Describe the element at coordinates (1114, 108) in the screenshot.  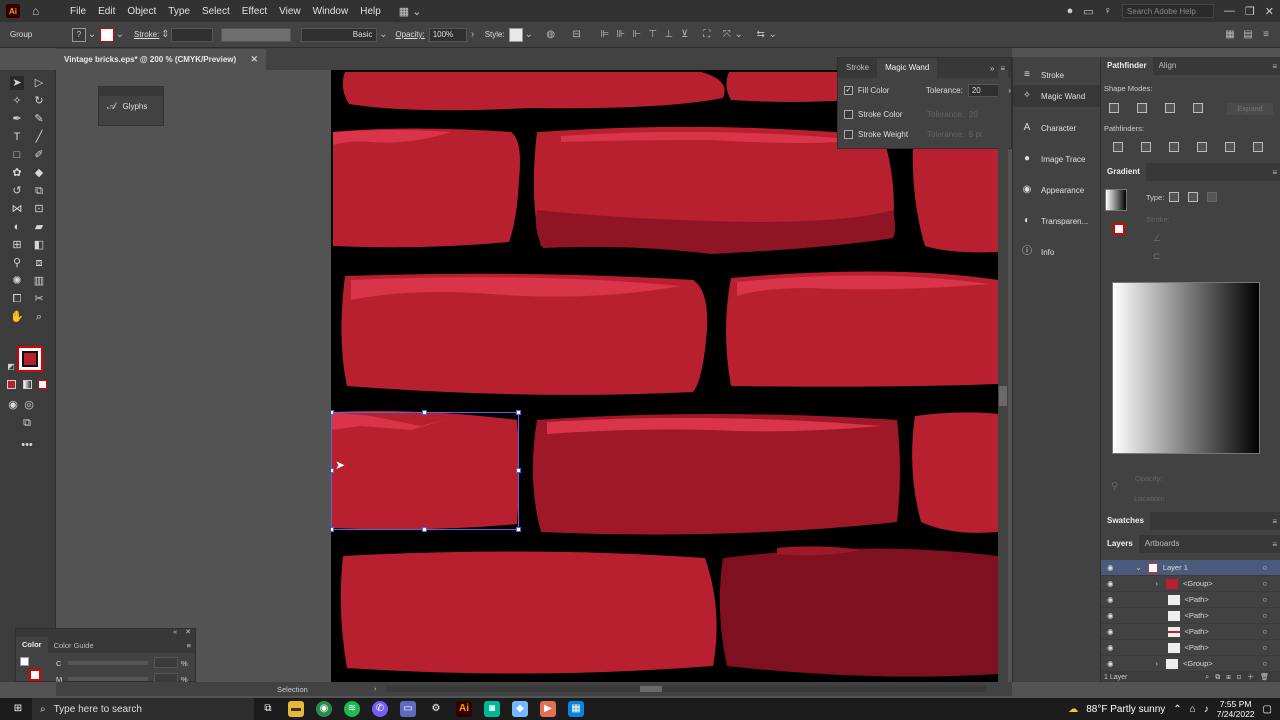
I see `unite-icon` at that location.